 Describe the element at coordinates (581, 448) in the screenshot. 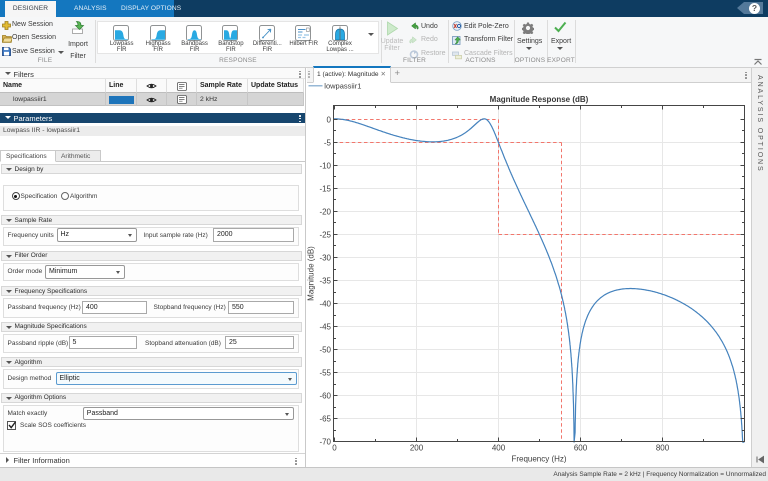

I see `svg-text: 600` at that location.